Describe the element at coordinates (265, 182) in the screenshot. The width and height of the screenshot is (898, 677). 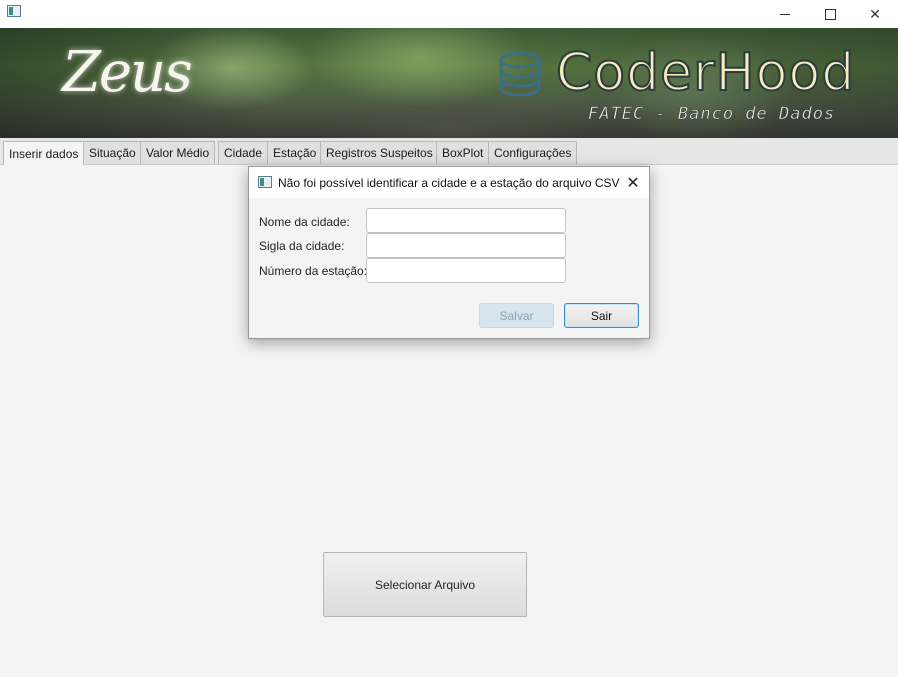
I see `dialog-app-icon` at that location.